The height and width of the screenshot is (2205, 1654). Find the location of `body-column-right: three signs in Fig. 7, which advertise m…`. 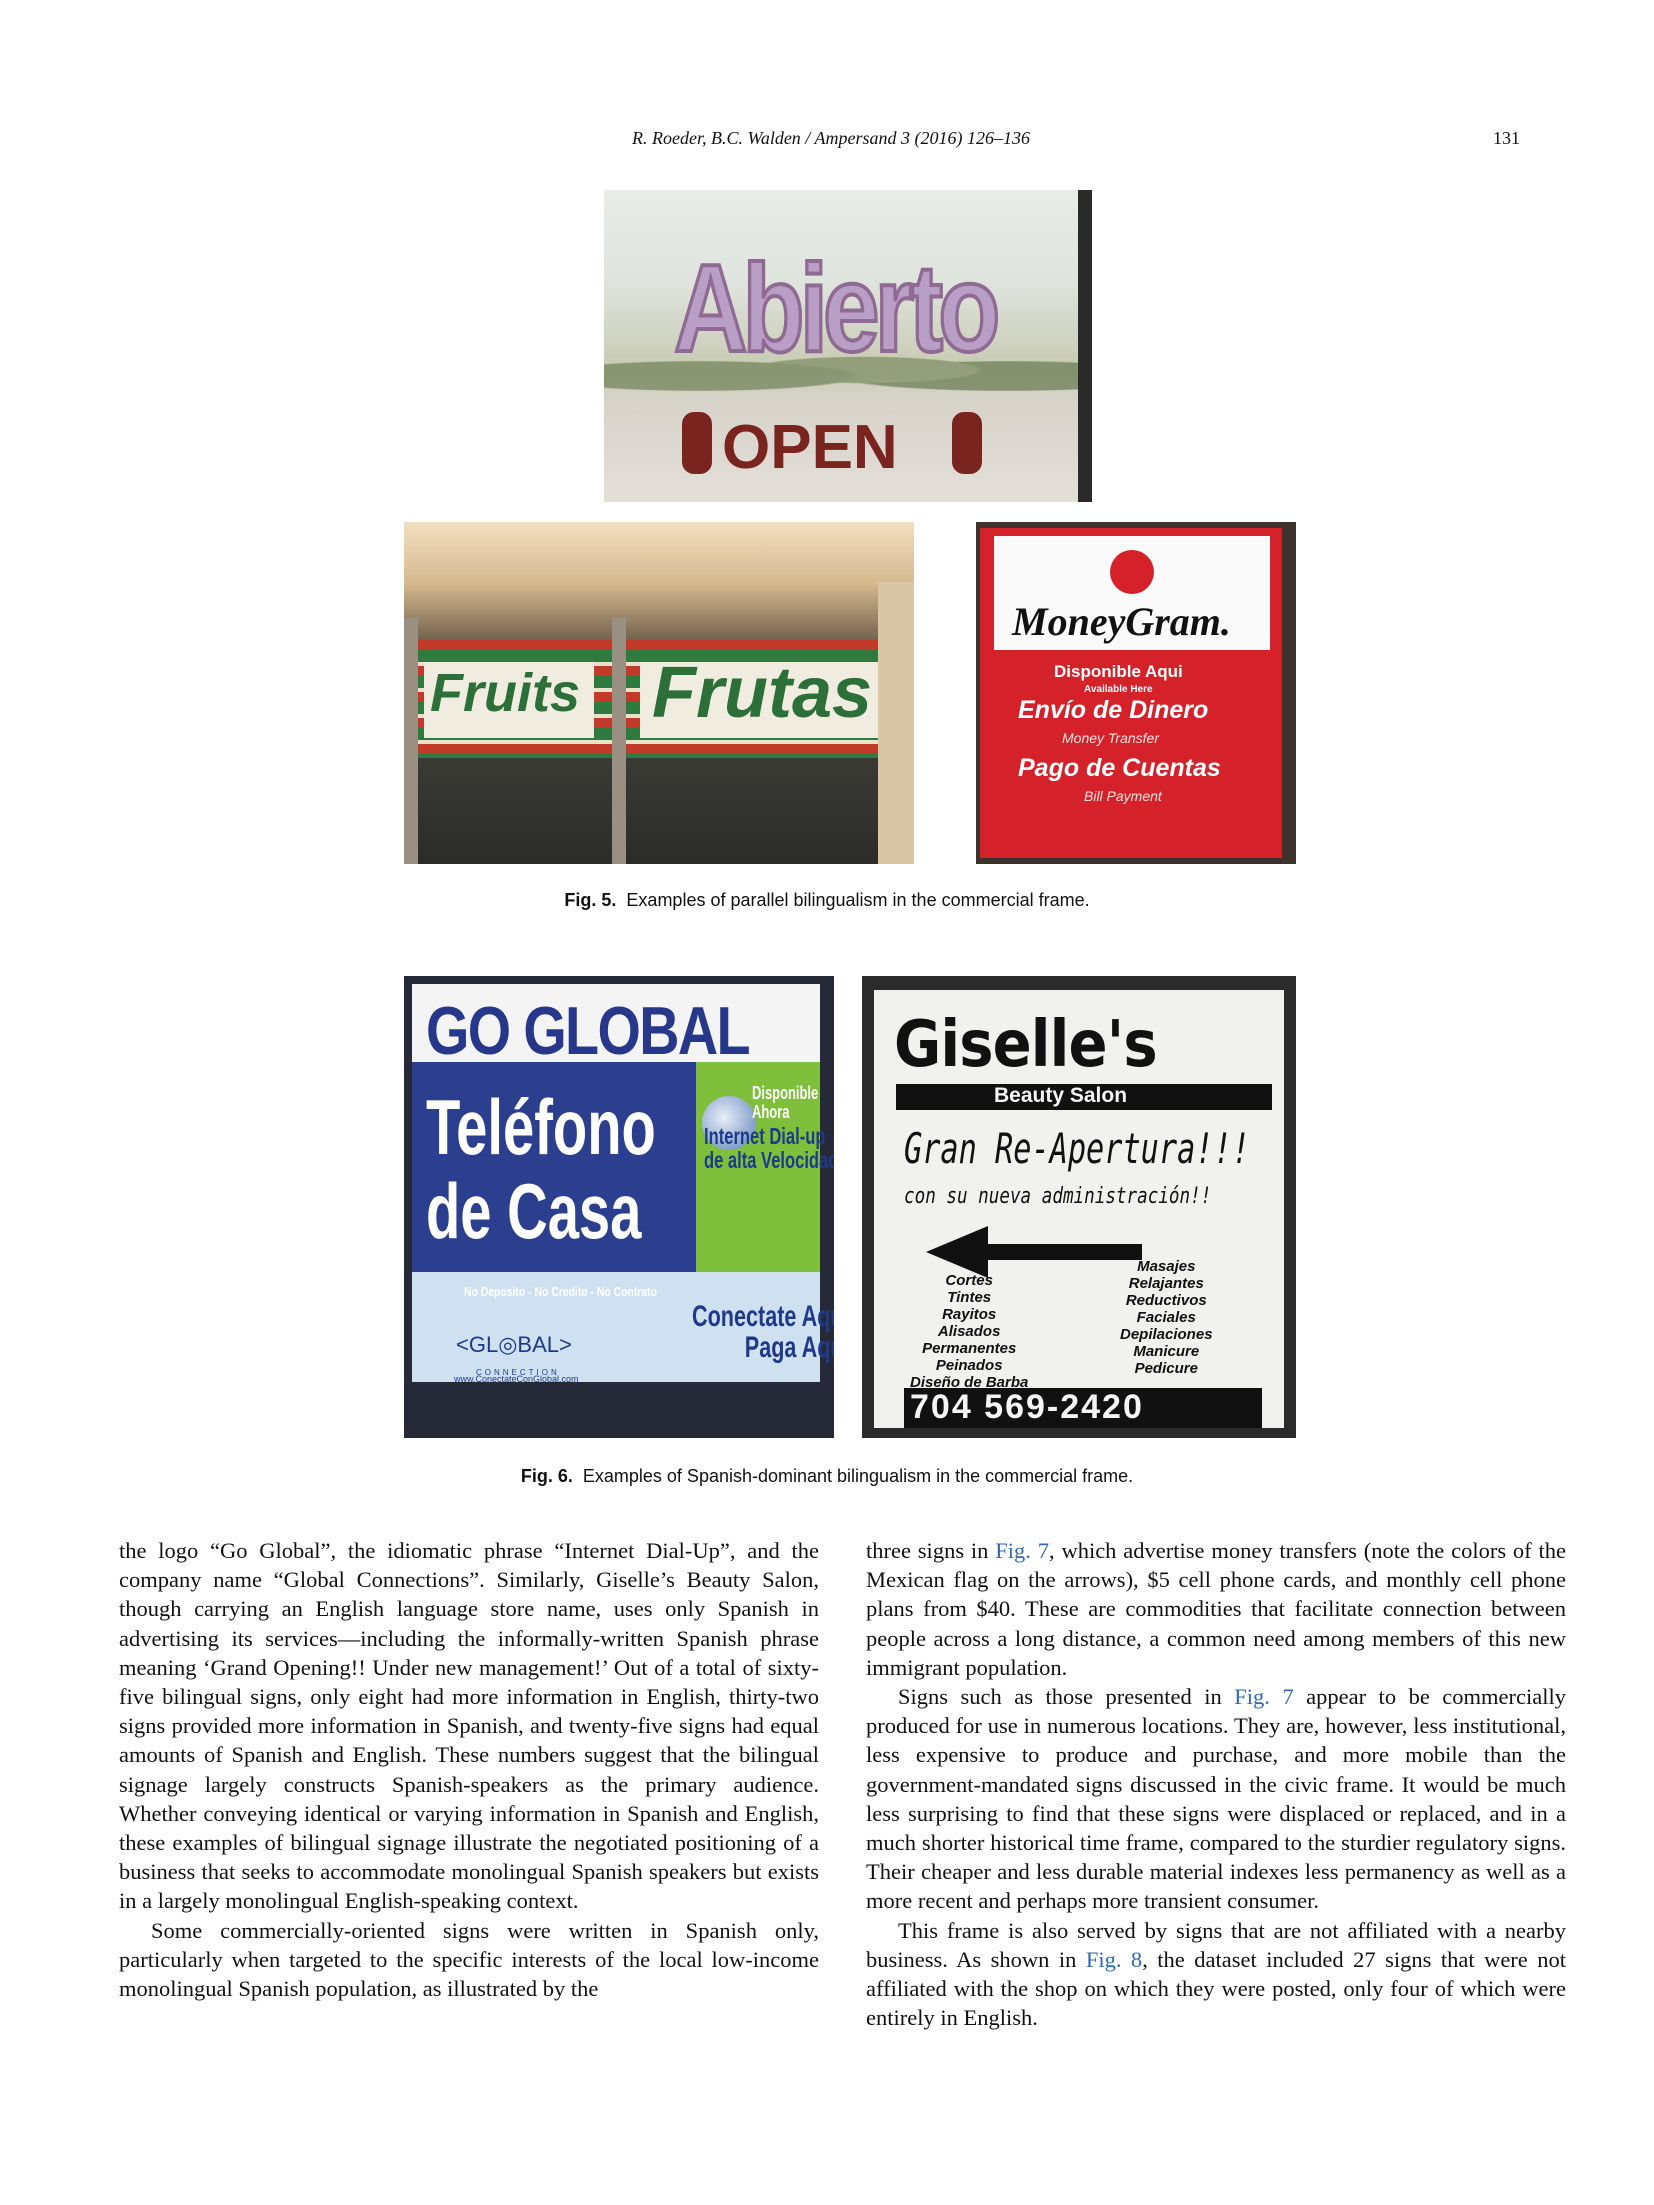

body-column-right: three signs in Fig. 7, which advertise m… is located at coordinates (1216, 1784).